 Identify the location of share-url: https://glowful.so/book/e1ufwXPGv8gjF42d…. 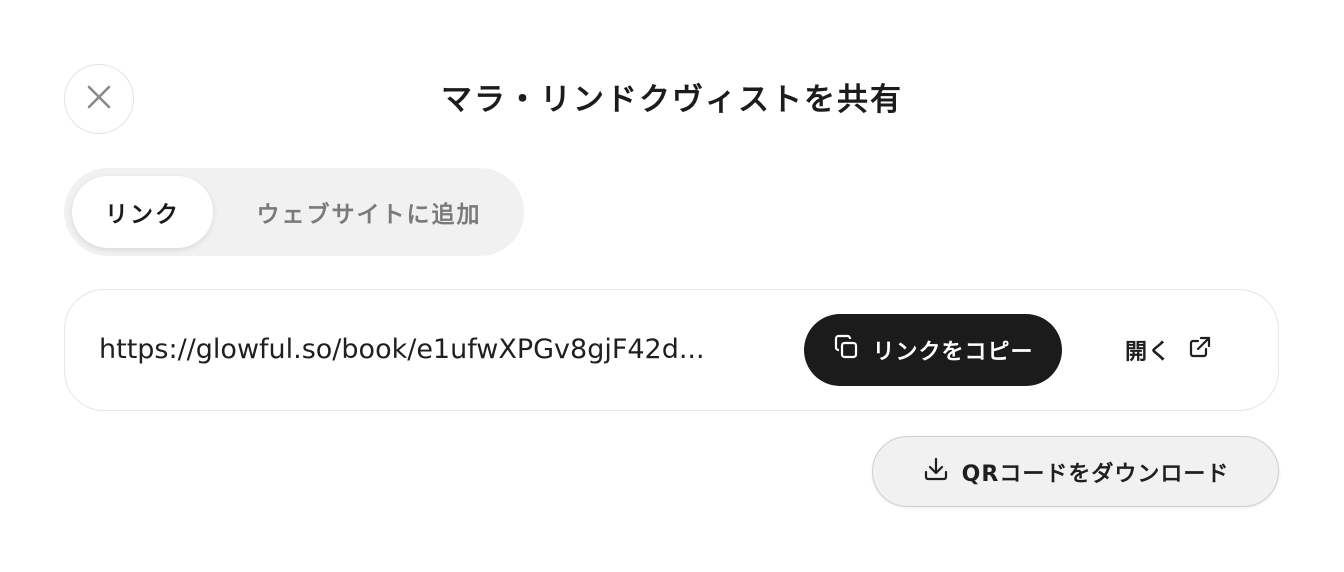
(402, 349).